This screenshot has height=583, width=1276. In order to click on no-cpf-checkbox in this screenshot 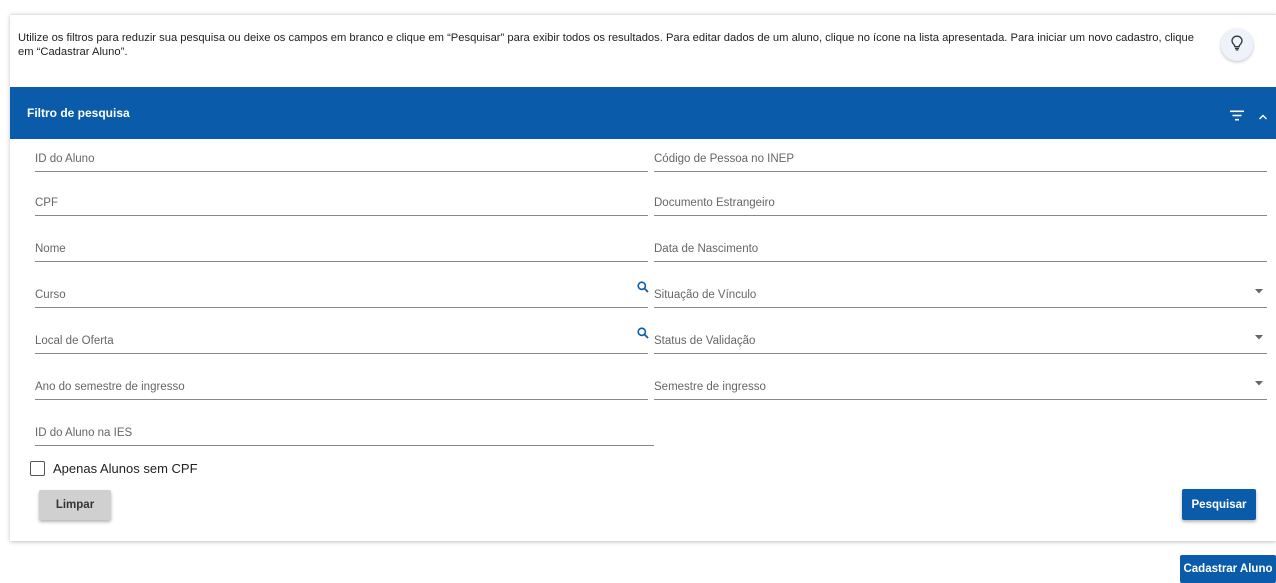, I will do `click(37, 468)`.